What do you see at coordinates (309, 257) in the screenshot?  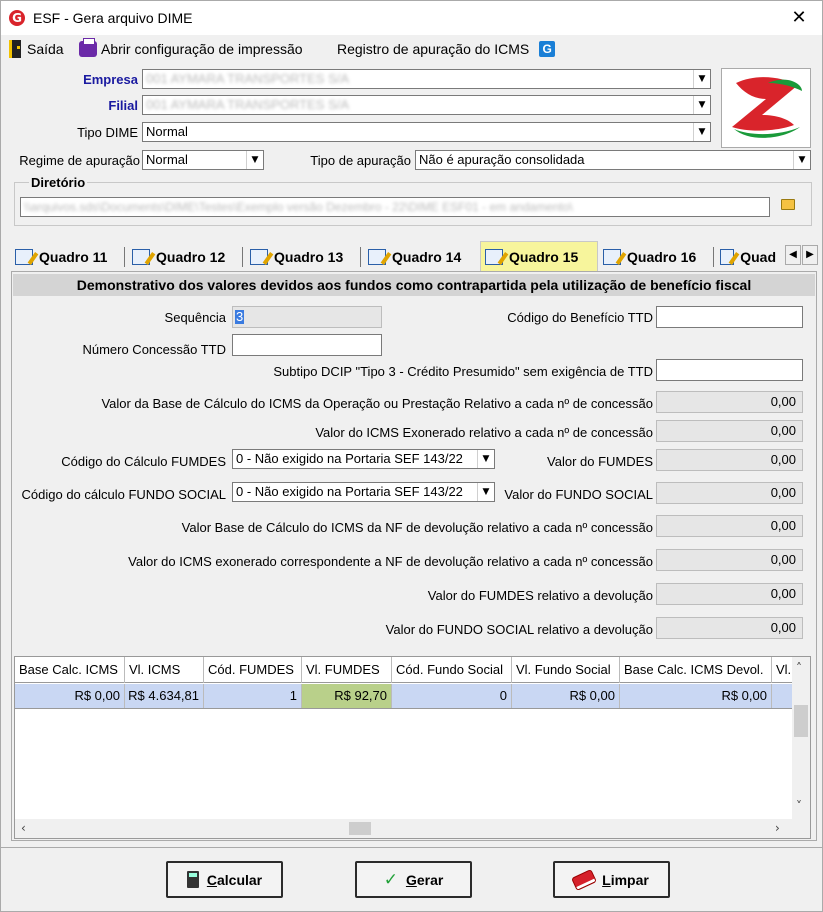 I see `tab-label: Quadro 13` at bounding box center [309, 257].